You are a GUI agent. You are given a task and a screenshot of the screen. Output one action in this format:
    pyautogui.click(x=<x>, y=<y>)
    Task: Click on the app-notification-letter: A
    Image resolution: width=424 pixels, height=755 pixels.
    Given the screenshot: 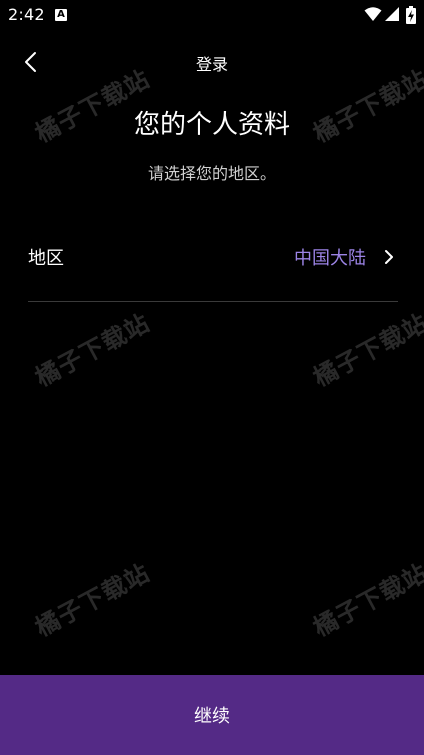 What is the action you would take?
    pyautogui.click(x=61, y=14)
    